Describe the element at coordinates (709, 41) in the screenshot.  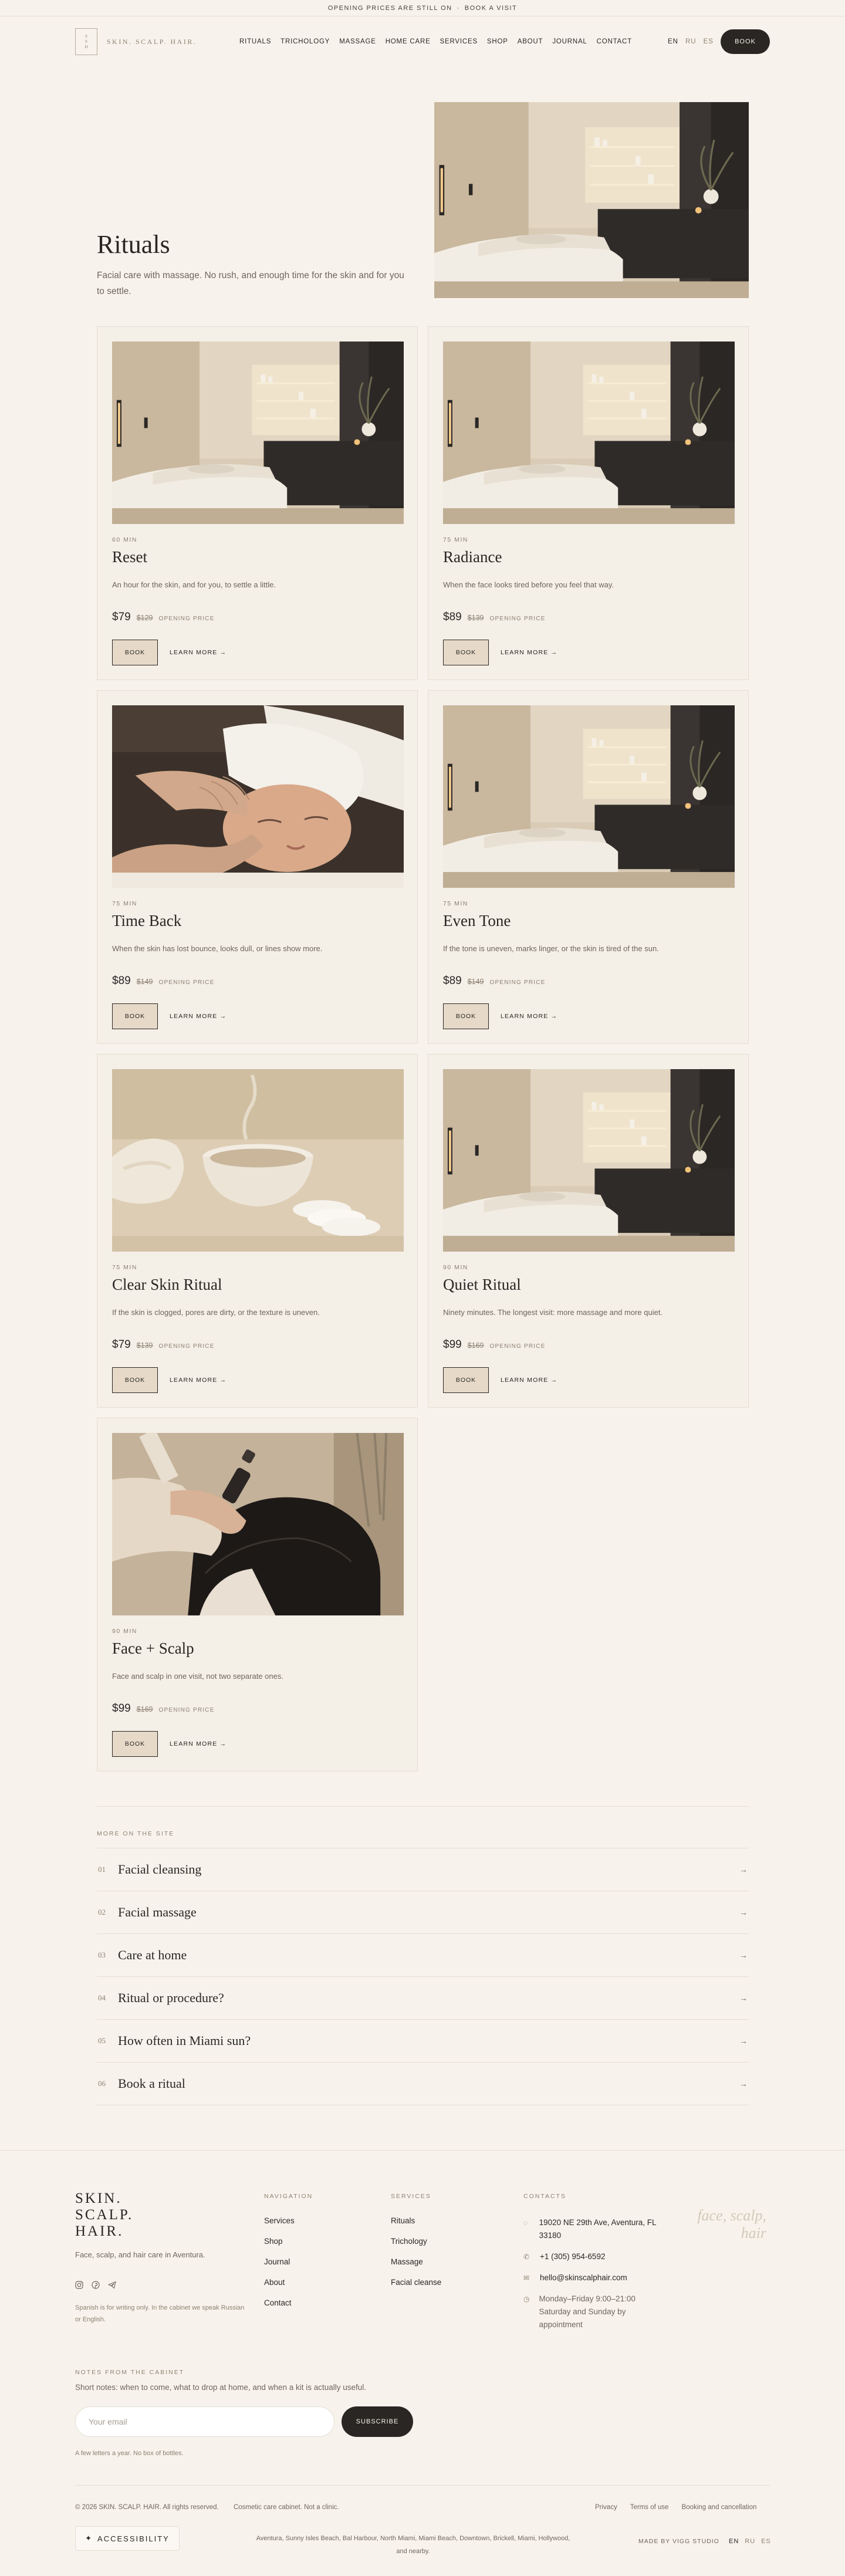
I see `lang-es: ES` at that location.